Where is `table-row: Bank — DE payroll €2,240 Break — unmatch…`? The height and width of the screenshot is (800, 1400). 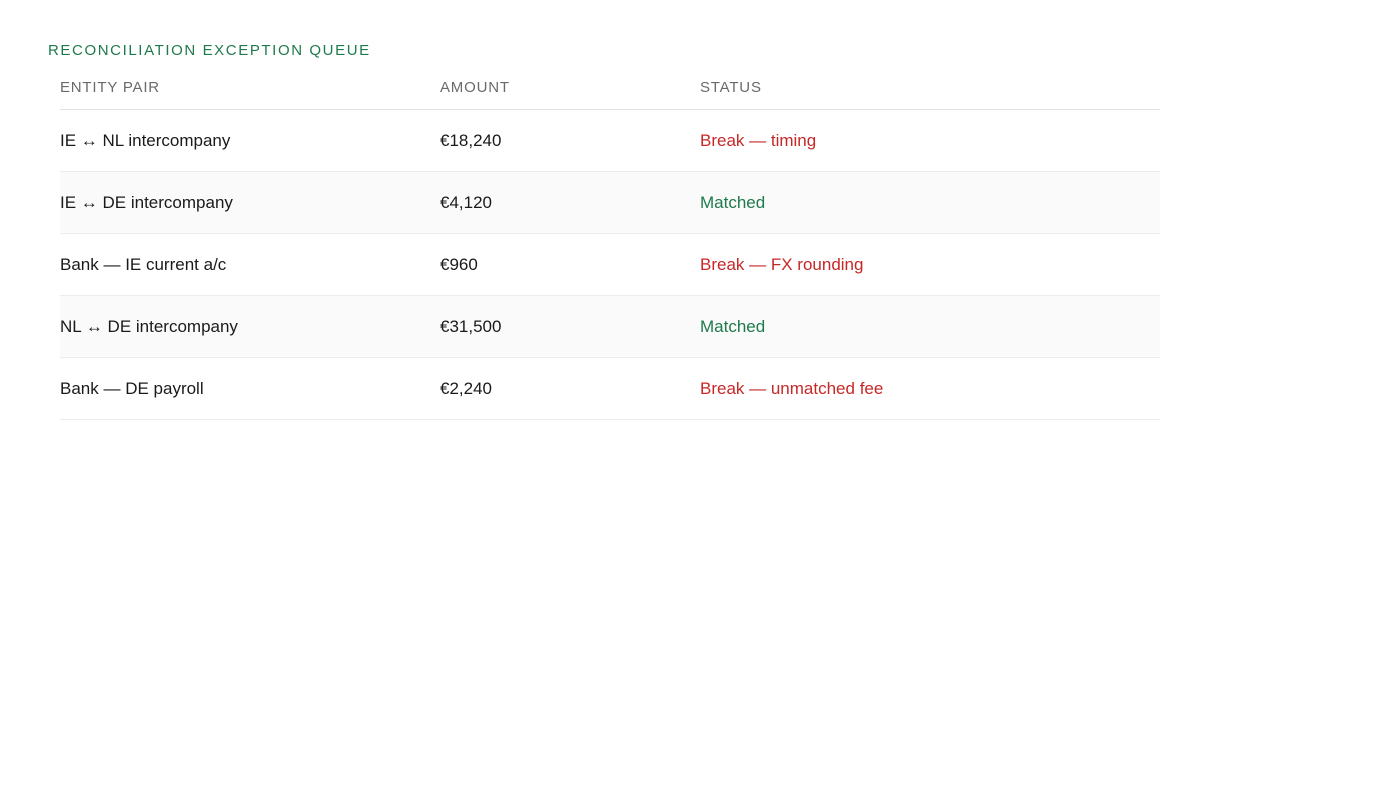
table-row: Bank — DE payroll €2,240 Break — unmatch… is located at coordinates (610, 389).